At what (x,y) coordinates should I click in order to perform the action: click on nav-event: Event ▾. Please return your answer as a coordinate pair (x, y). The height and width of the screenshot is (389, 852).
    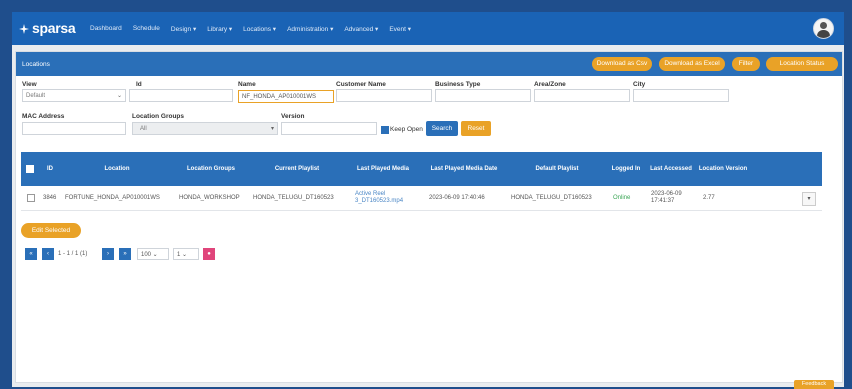
    Looking at the image, I should click on (400, 29).